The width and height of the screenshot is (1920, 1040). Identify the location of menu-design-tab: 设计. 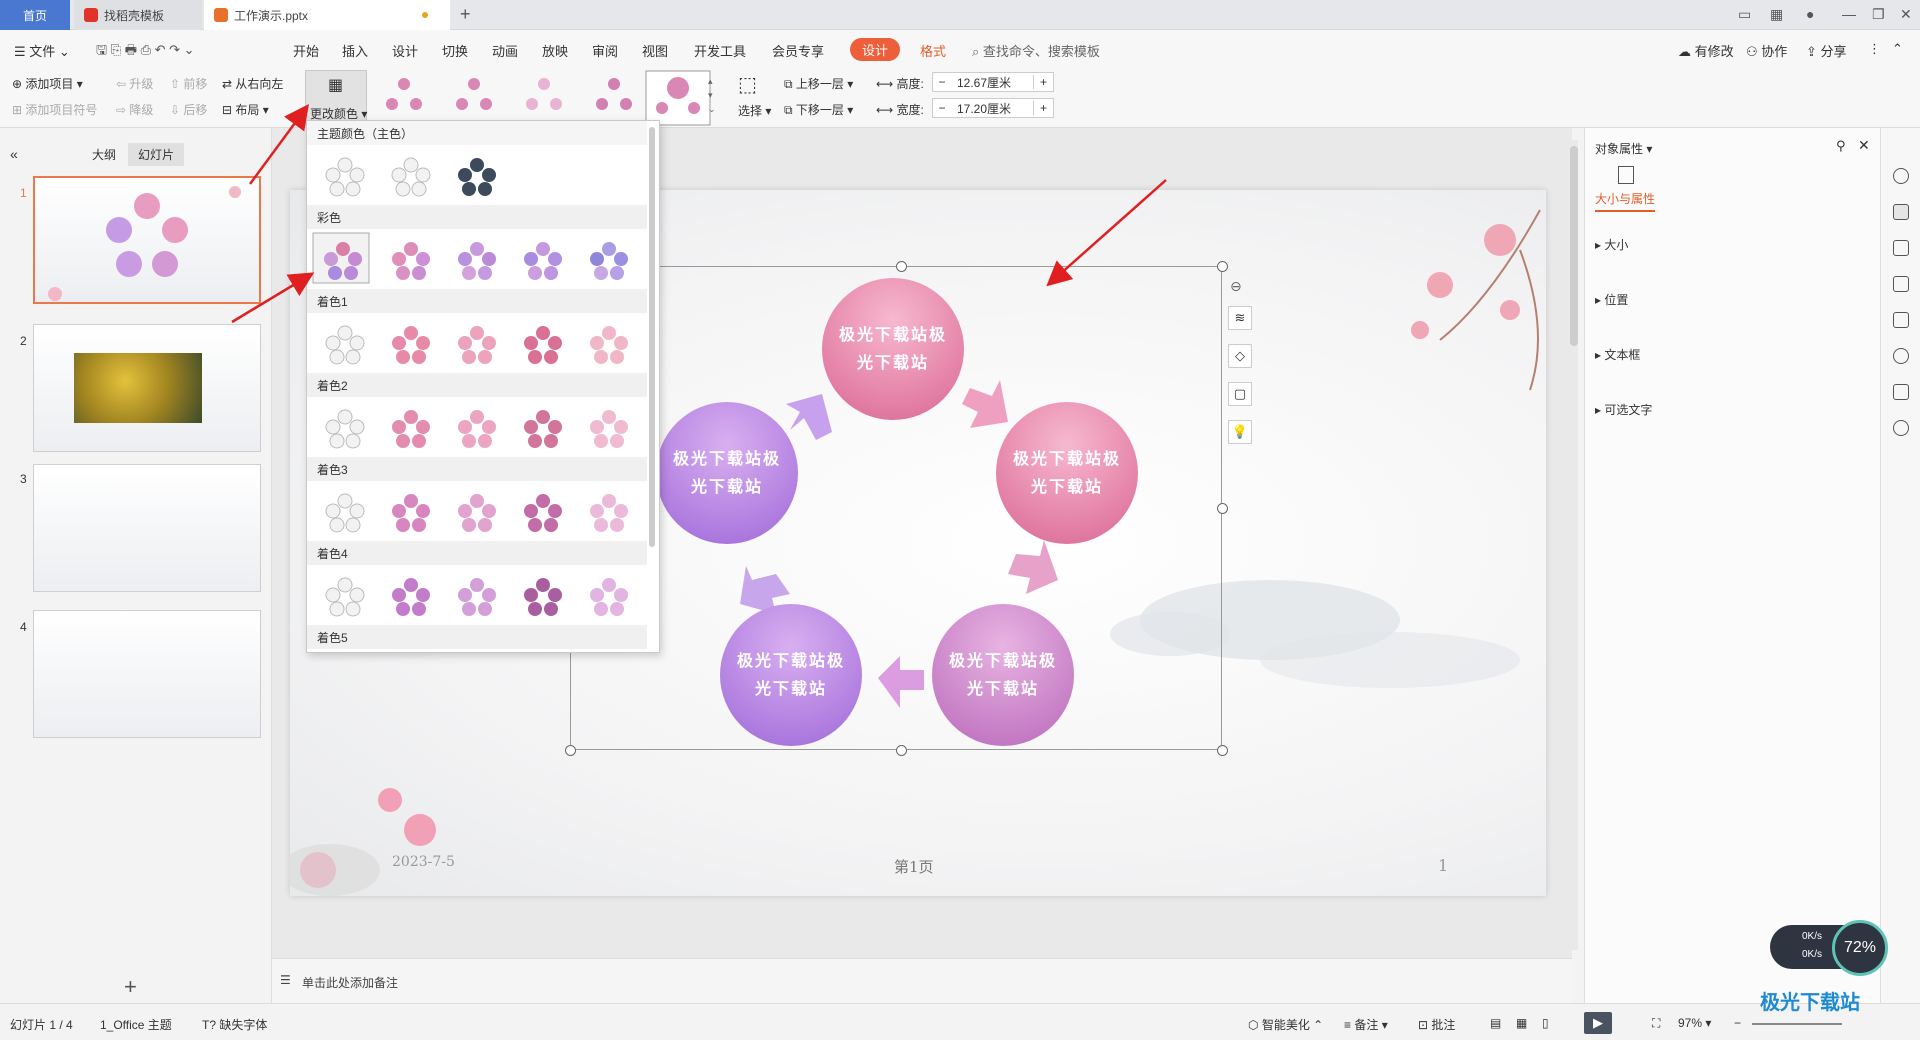
(405, 50).